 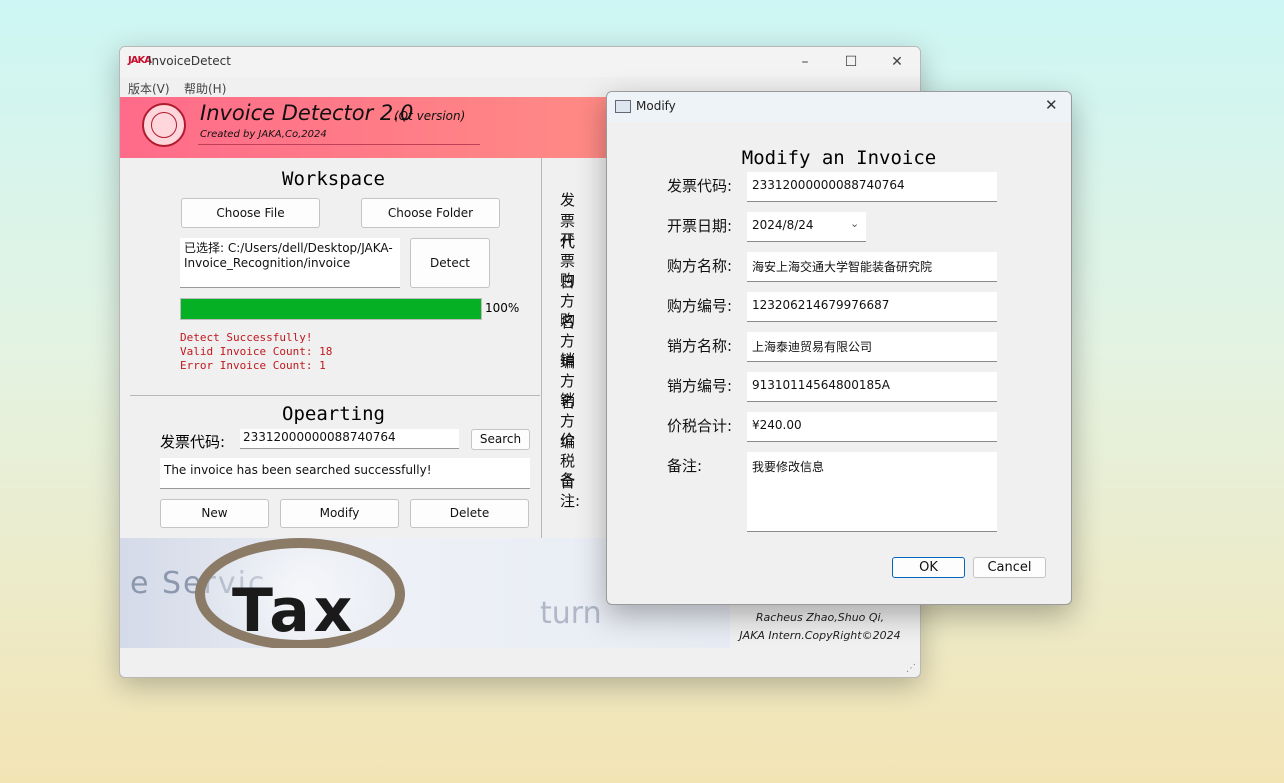 What do you see at coordinates (469, 513) in the screenshot?
I see `delete-button: Delete` at bounding box center [469, 513].